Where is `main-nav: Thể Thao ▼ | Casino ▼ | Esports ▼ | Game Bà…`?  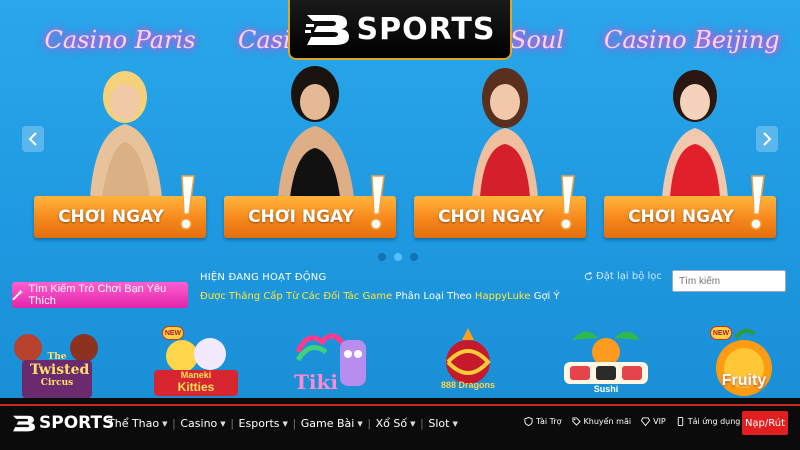
main-nav: Thể Thao ▼ | Casino ▼ | Esports ▼ | Game Bà… is located at coordinates (283, 423).